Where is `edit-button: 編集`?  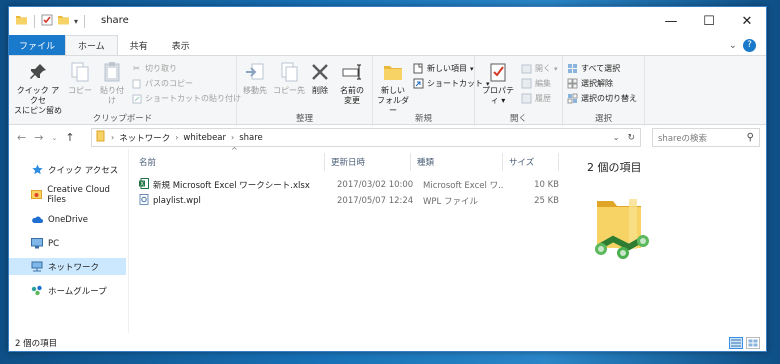 edit-button: 編集 is located at coordinates (536, 83).